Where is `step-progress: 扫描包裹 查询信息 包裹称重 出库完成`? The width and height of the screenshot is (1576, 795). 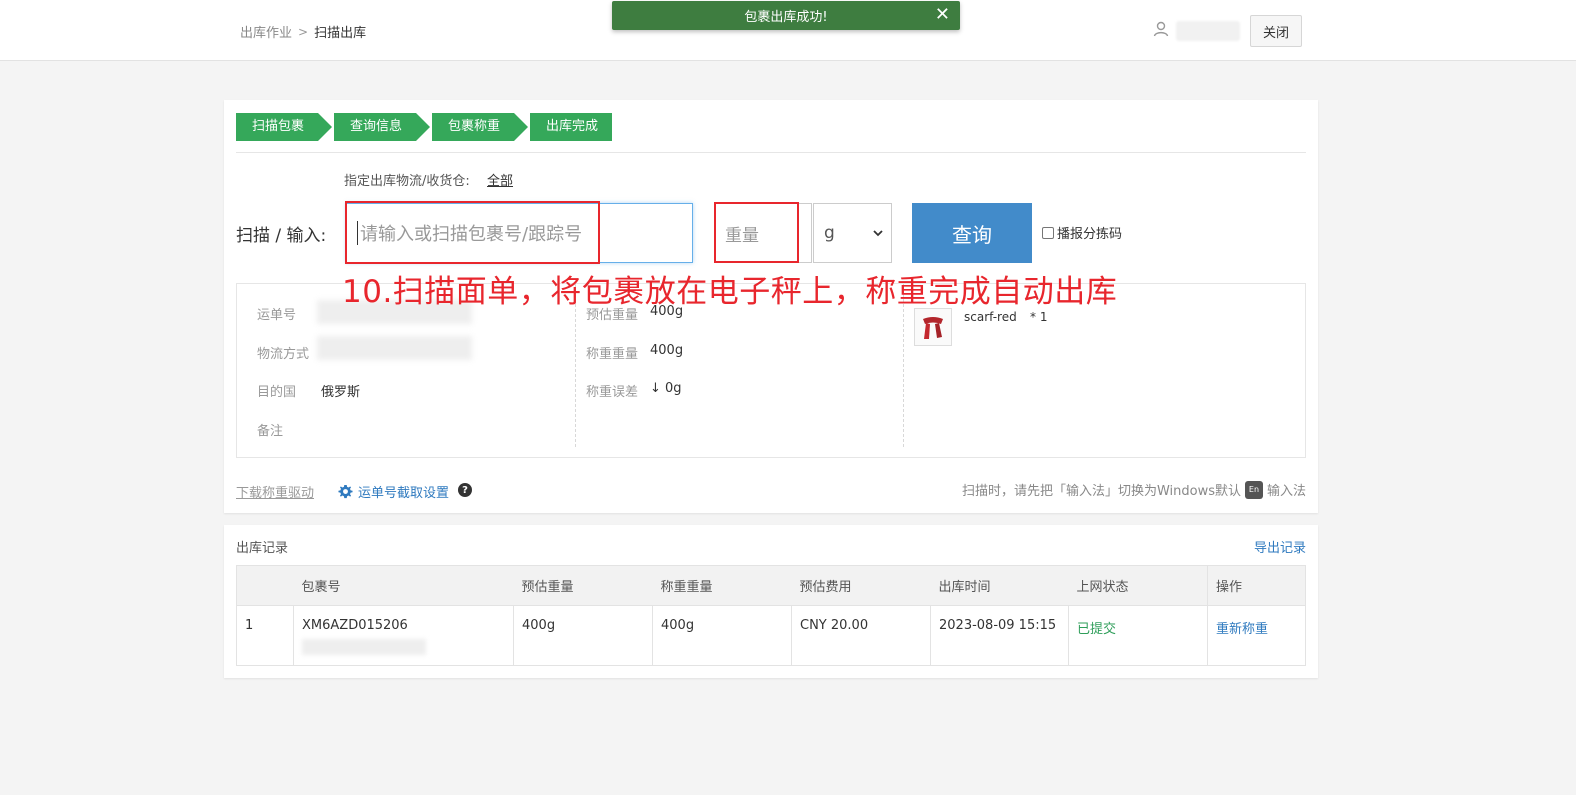
step-progress: 扫描包裹 查询信息 包裹称重 出库完成 is located at coordinates (424, 127).